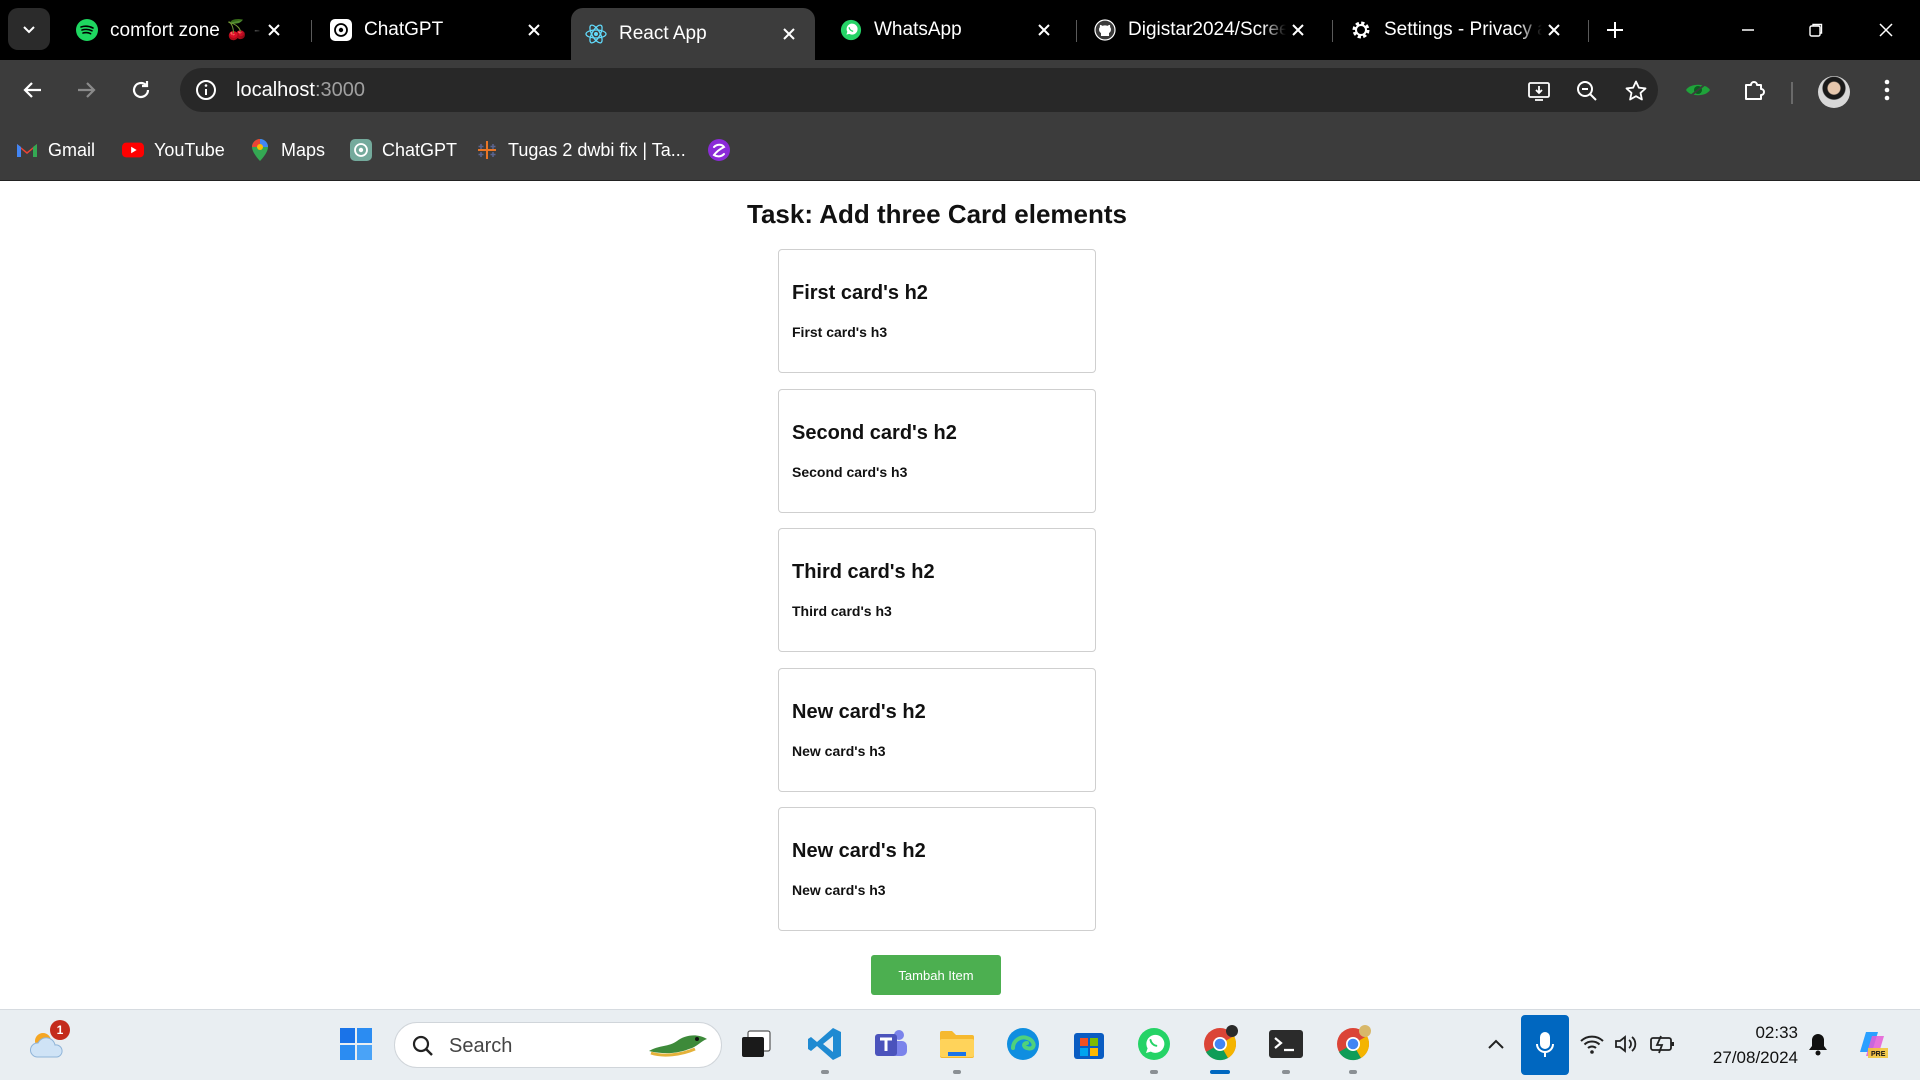 The height and width of the screenshot is (1080, 1920). Describe the element at coordinates (1663, 1044) in the screenshot. I see `battery-status` at that location.